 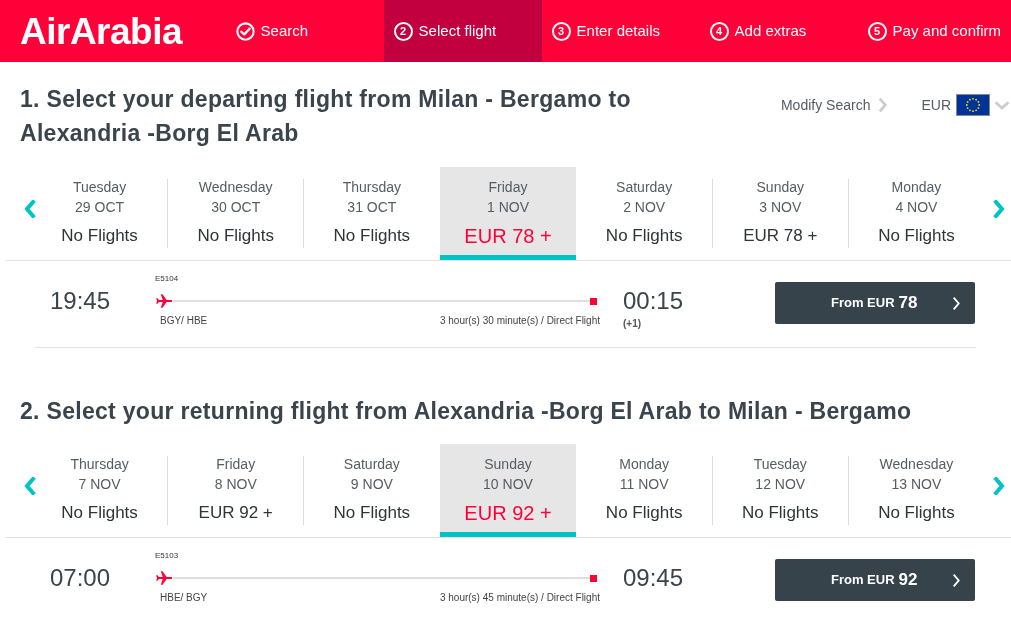 I want to click on arrival-time: 09:45, so click(x=653, y=578).